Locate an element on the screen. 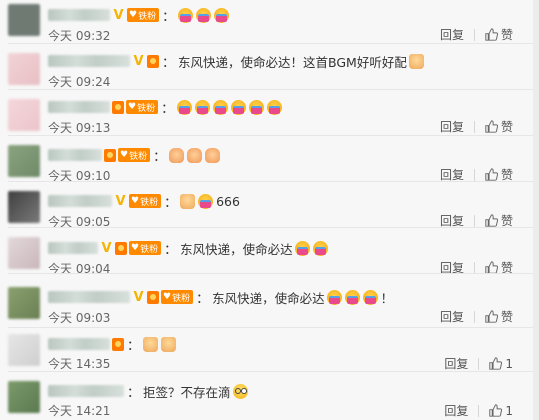 Image resolution: width=539 pixels, height=420 pixels. comment-header: V ♥ 铁粉 ： 666 is located at coordinates (144, 201).